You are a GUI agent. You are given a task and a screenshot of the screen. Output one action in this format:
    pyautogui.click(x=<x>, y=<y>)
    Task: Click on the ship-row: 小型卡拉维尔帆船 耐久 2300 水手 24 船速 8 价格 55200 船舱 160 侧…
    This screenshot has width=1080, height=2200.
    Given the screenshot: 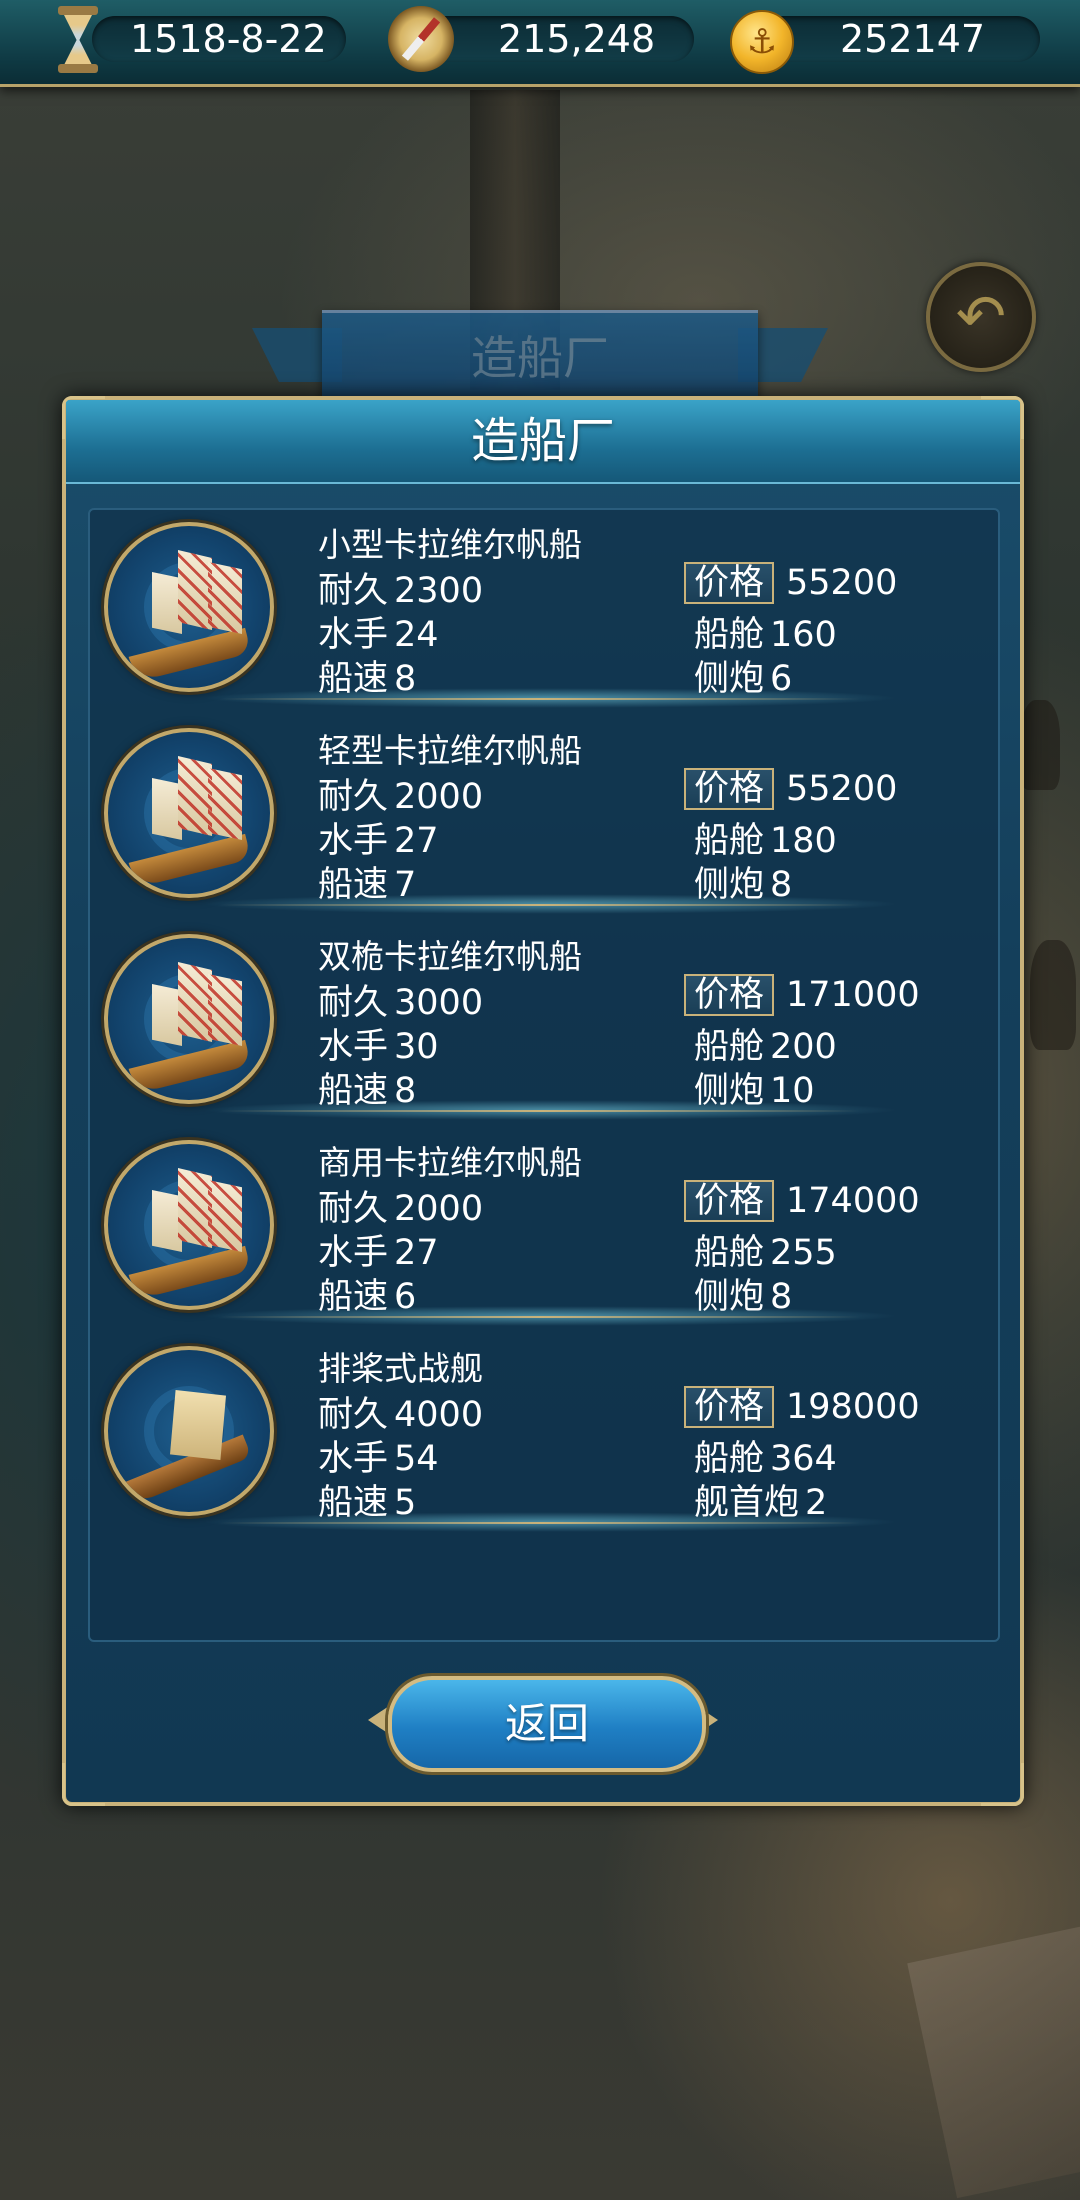 What is the action you would take?
    pyautogui.click(x=544, y=613)
    